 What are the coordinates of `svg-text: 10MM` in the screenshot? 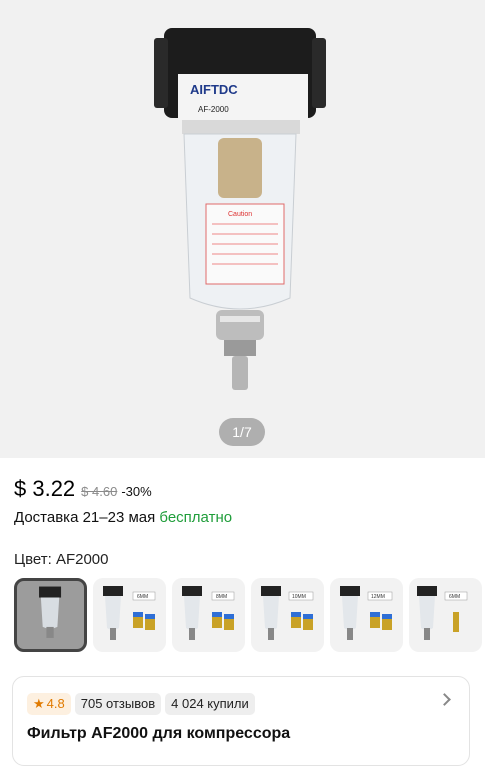 It's located at (299, 597).